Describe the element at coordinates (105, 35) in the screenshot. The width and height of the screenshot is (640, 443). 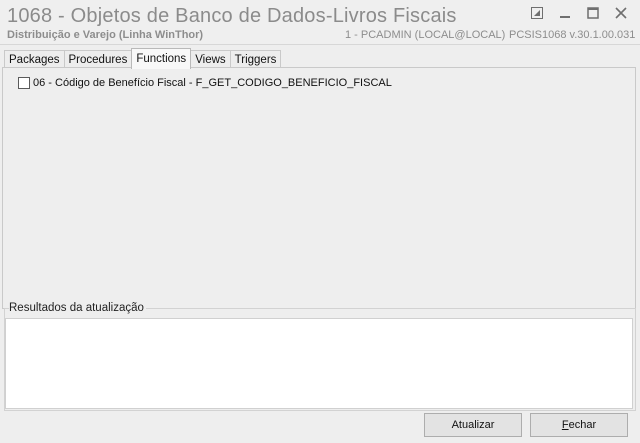
I see `window-subtitle: Distribuição e Varejo (Linha WinThor)` at that location.